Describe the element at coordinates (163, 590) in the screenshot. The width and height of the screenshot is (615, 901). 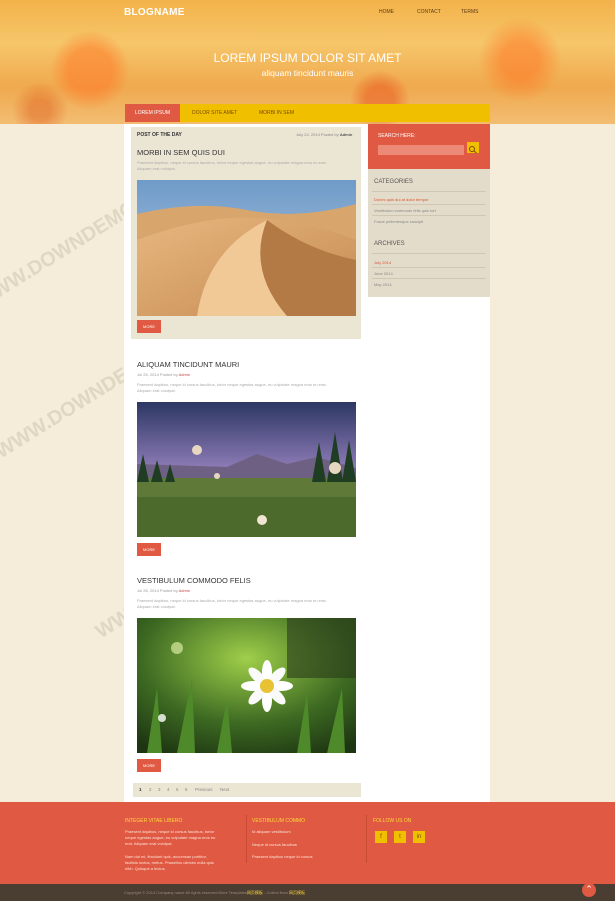
I see `post-meta: Jul 26, 2014 Posted by Admin` at that location.